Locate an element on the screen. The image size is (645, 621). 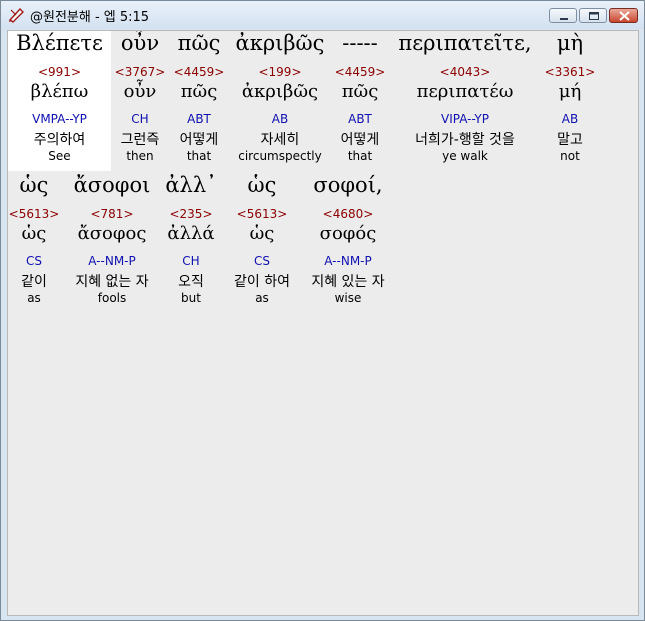
word-block: σοφοί, <4680> σοφός A--NM-P 지혜 있는 자 wise is located at coordinates (348, 243).